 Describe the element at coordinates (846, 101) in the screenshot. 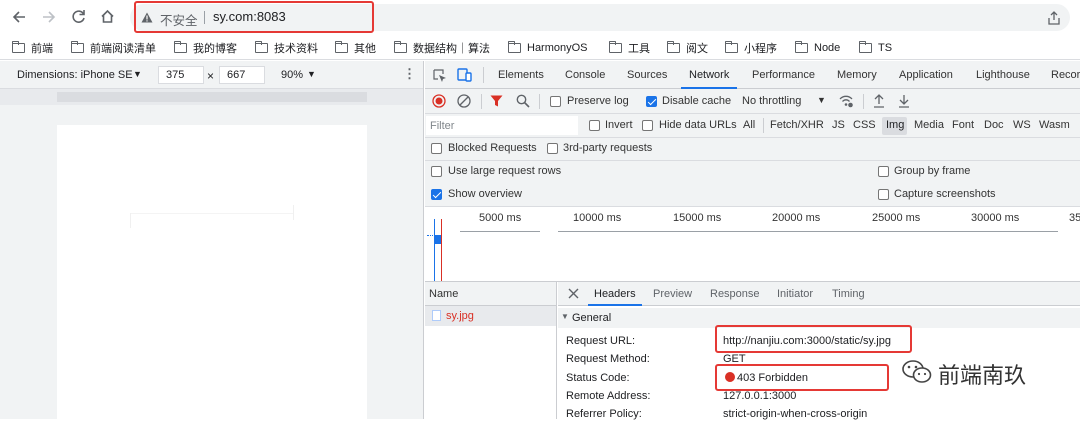

I see `network-conditions-icon` at that location.